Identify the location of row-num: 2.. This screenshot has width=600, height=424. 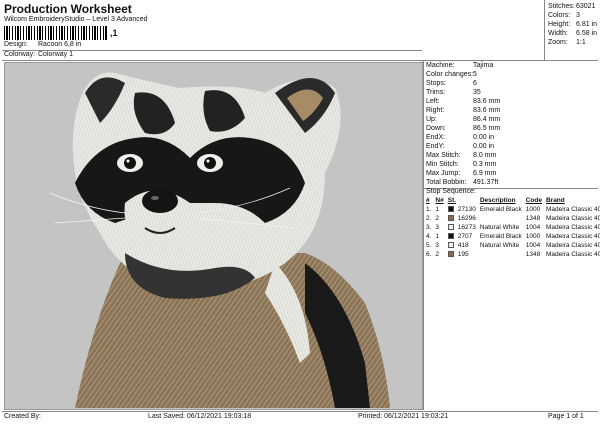
(429, 218).